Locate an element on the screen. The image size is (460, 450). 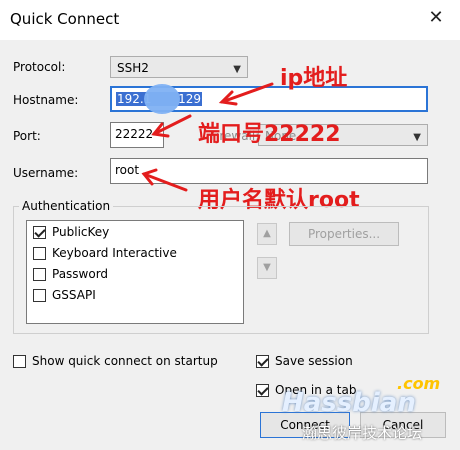
triangle-down-icon: ▼ is located at coordinates (267, 267).